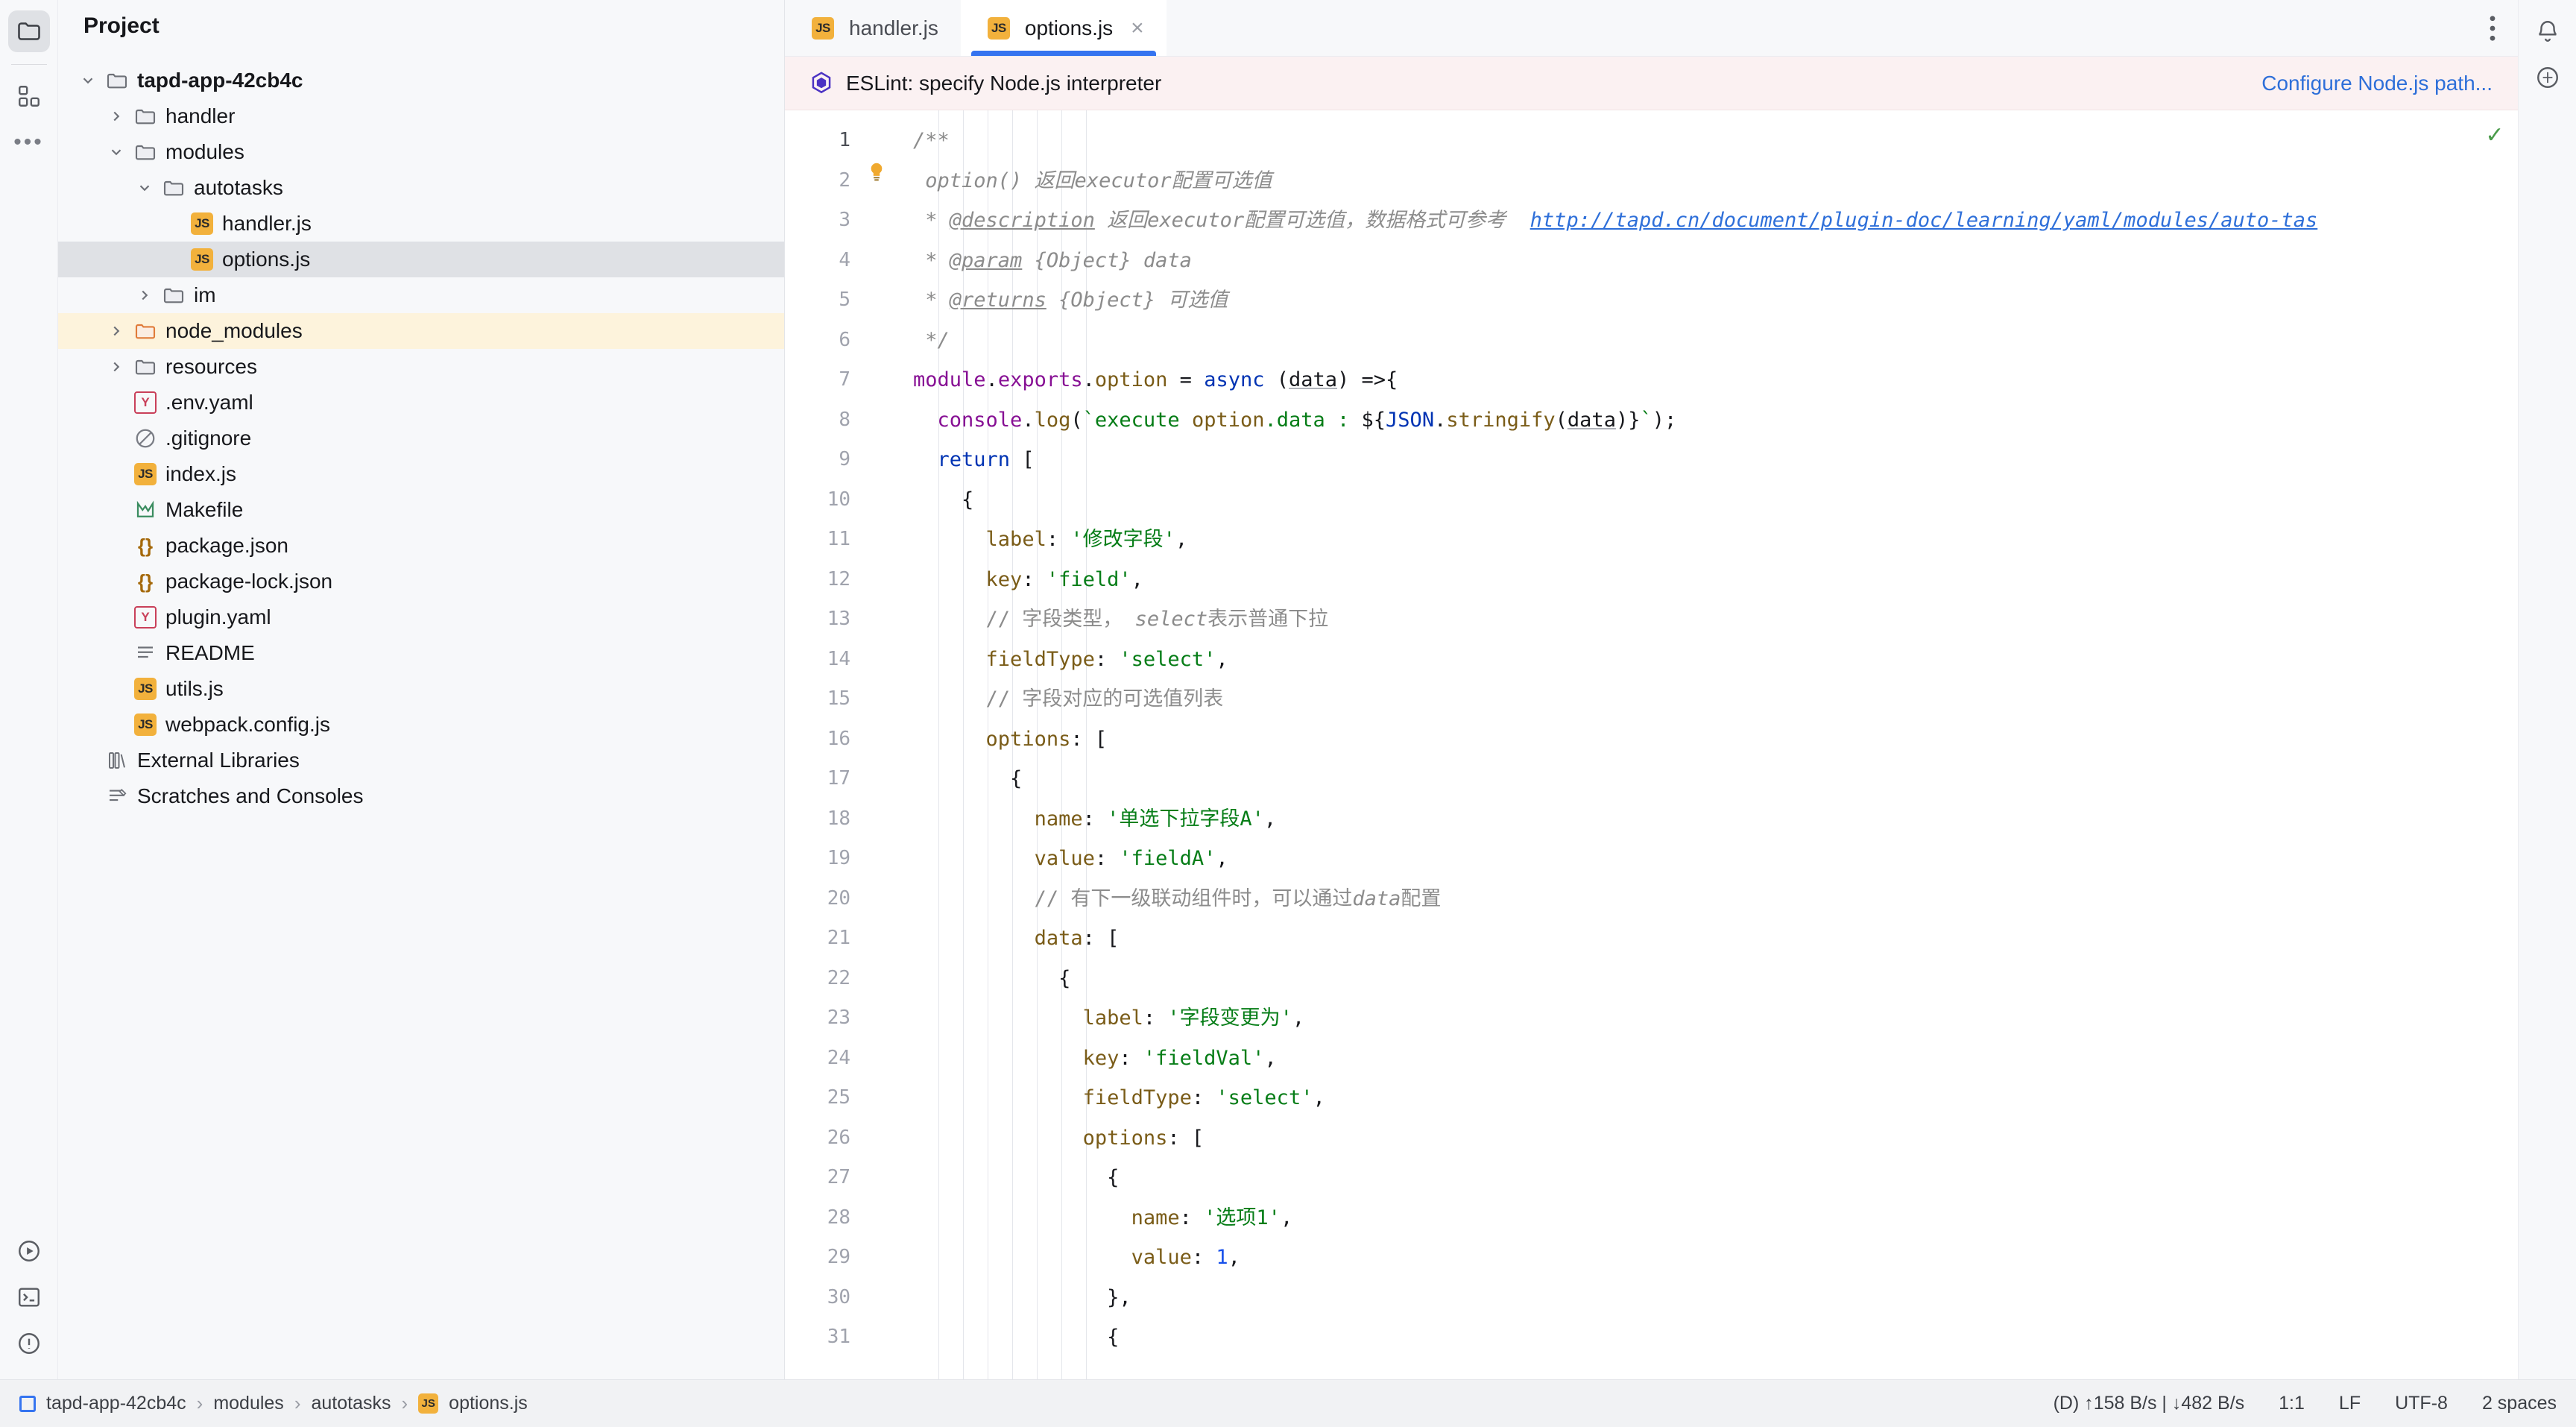  What do you see at coordinates (421, 260) in the screenshot?
I see `tree-item-options-js: JS options.js` at bounding box center [421, 260].